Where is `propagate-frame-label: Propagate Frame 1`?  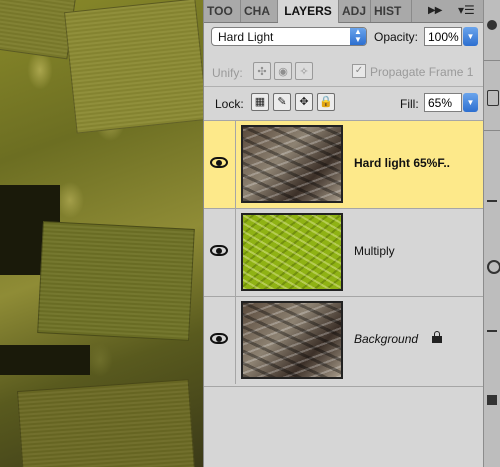 propagate-frame-label: Propagate Frame 1 is located at coordinates (422, 72).